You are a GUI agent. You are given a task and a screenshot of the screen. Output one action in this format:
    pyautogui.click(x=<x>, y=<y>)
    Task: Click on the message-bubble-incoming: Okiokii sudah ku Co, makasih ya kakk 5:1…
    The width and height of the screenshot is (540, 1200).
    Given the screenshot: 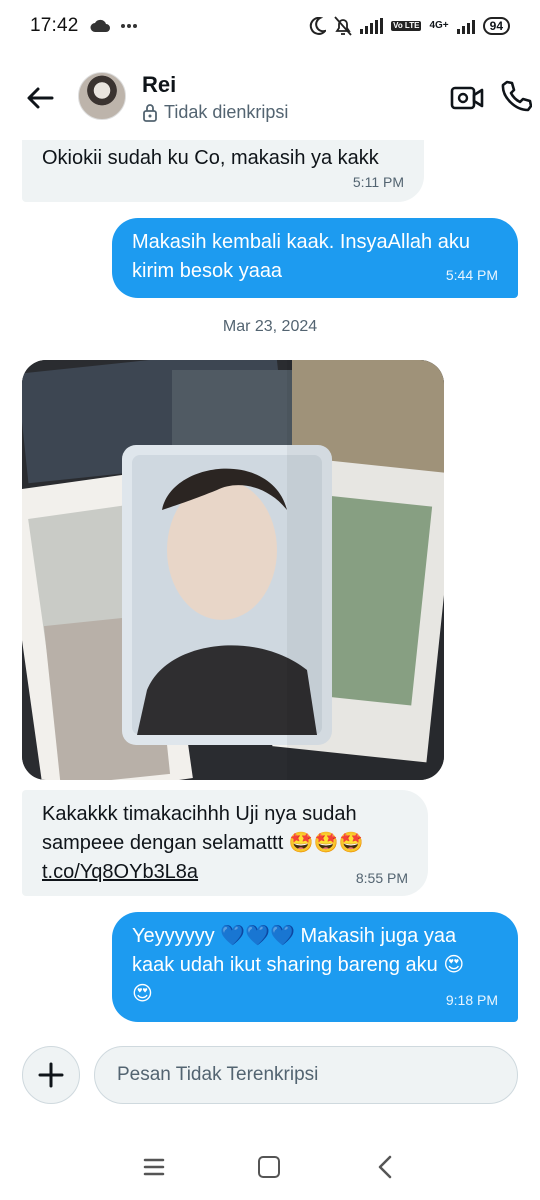 What is the action you would take?
    pyautogui.click(x=223, y=171)
    